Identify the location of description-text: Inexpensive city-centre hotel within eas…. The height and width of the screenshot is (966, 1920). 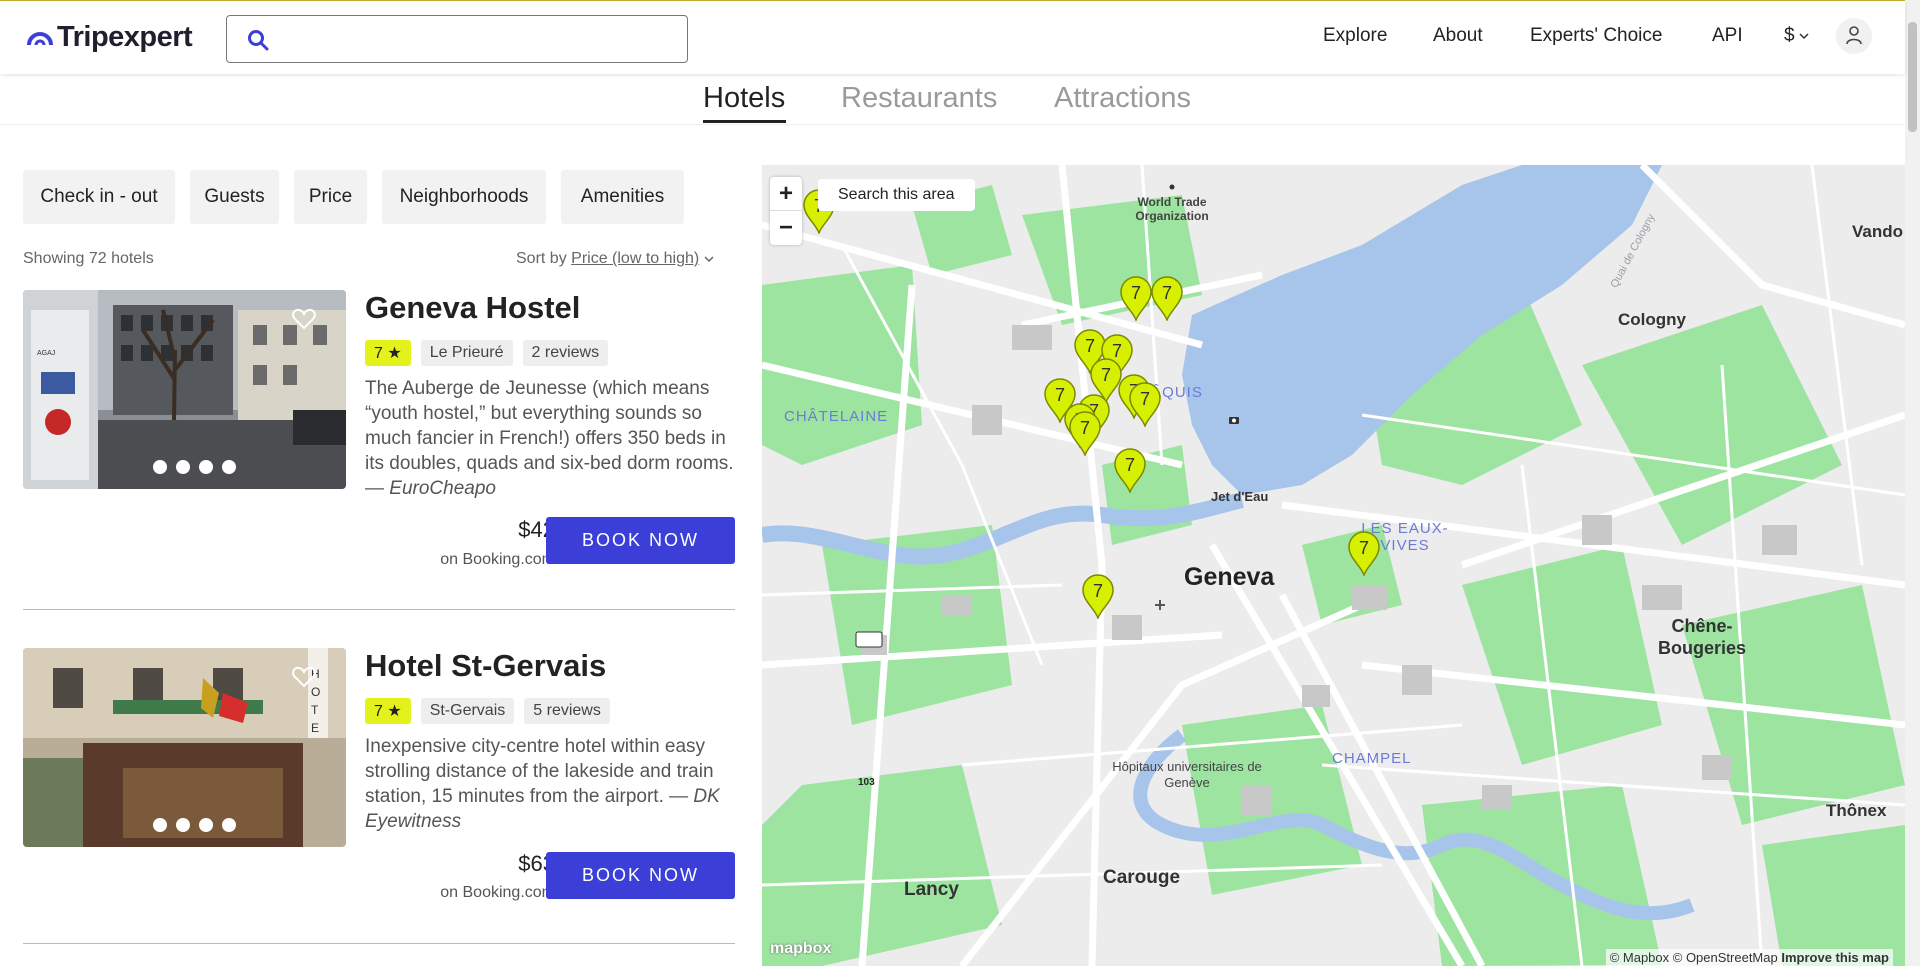
(539, 771).